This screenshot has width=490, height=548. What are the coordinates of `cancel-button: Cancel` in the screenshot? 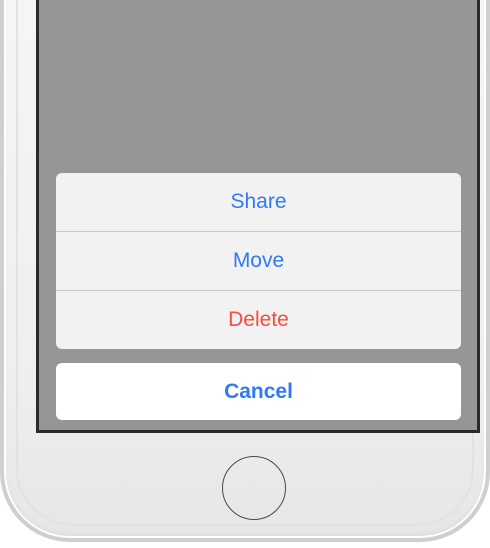 It's located at (258, 391).